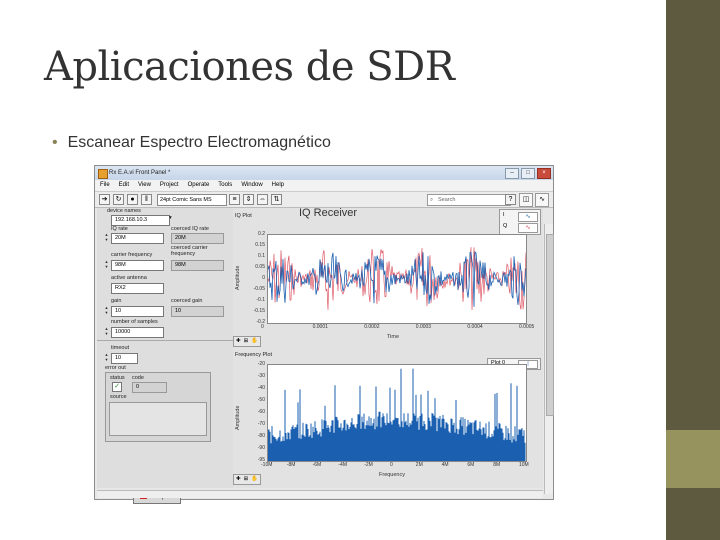 This screenshot has height=540, width=720. What do you see at coordinates (343, 465) in the screenshot?
I see `freq-x-tick-label: -4M` at bounding box center [343, 465].